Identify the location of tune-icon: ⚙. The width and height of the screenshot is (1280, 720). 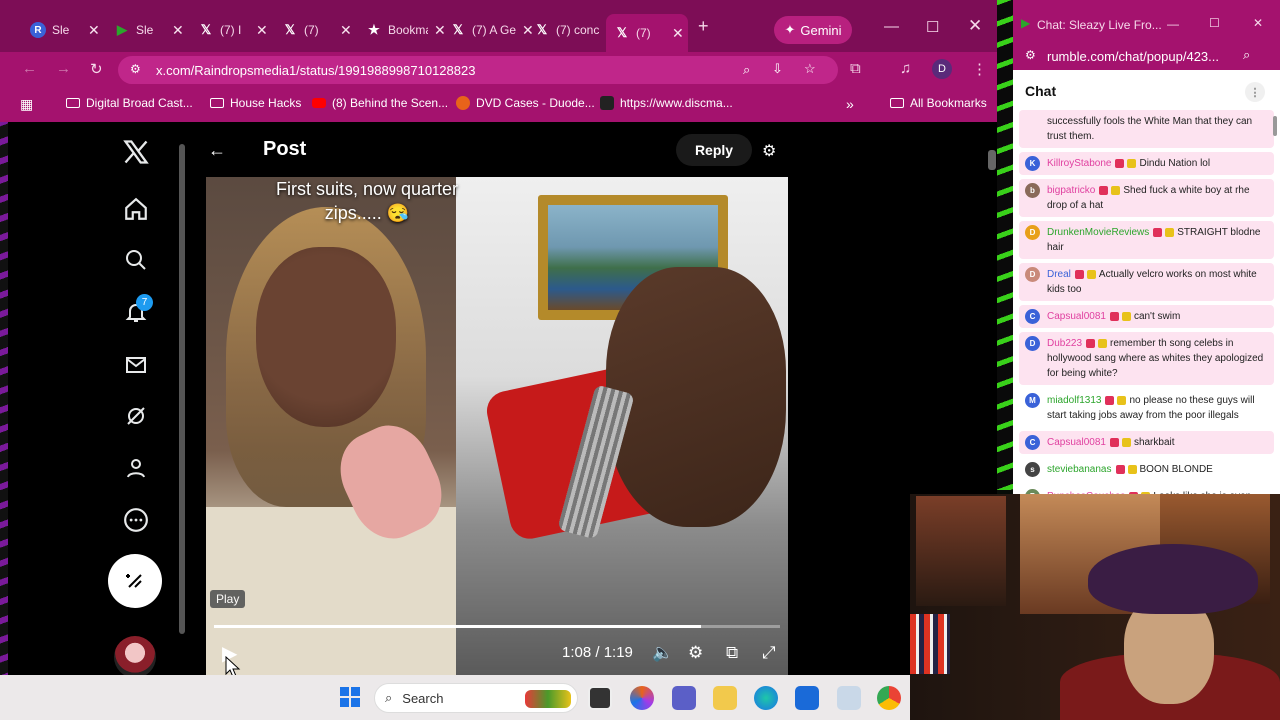
(769, 151).